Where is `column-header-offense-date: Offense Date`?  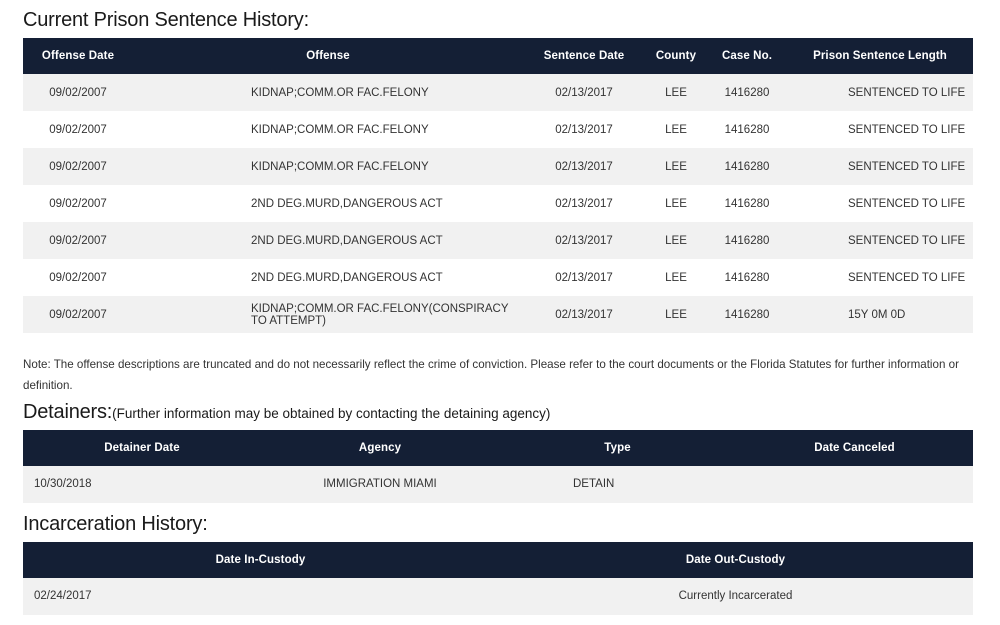
column-header-offense-date: Offense Date is located at coordinates (78, 56).